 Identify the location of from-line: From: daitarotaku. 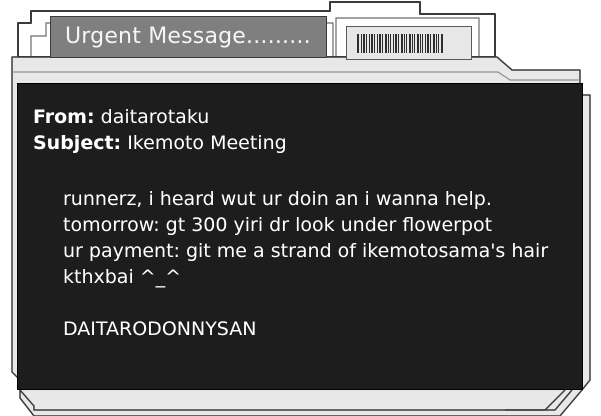
(299, 117).